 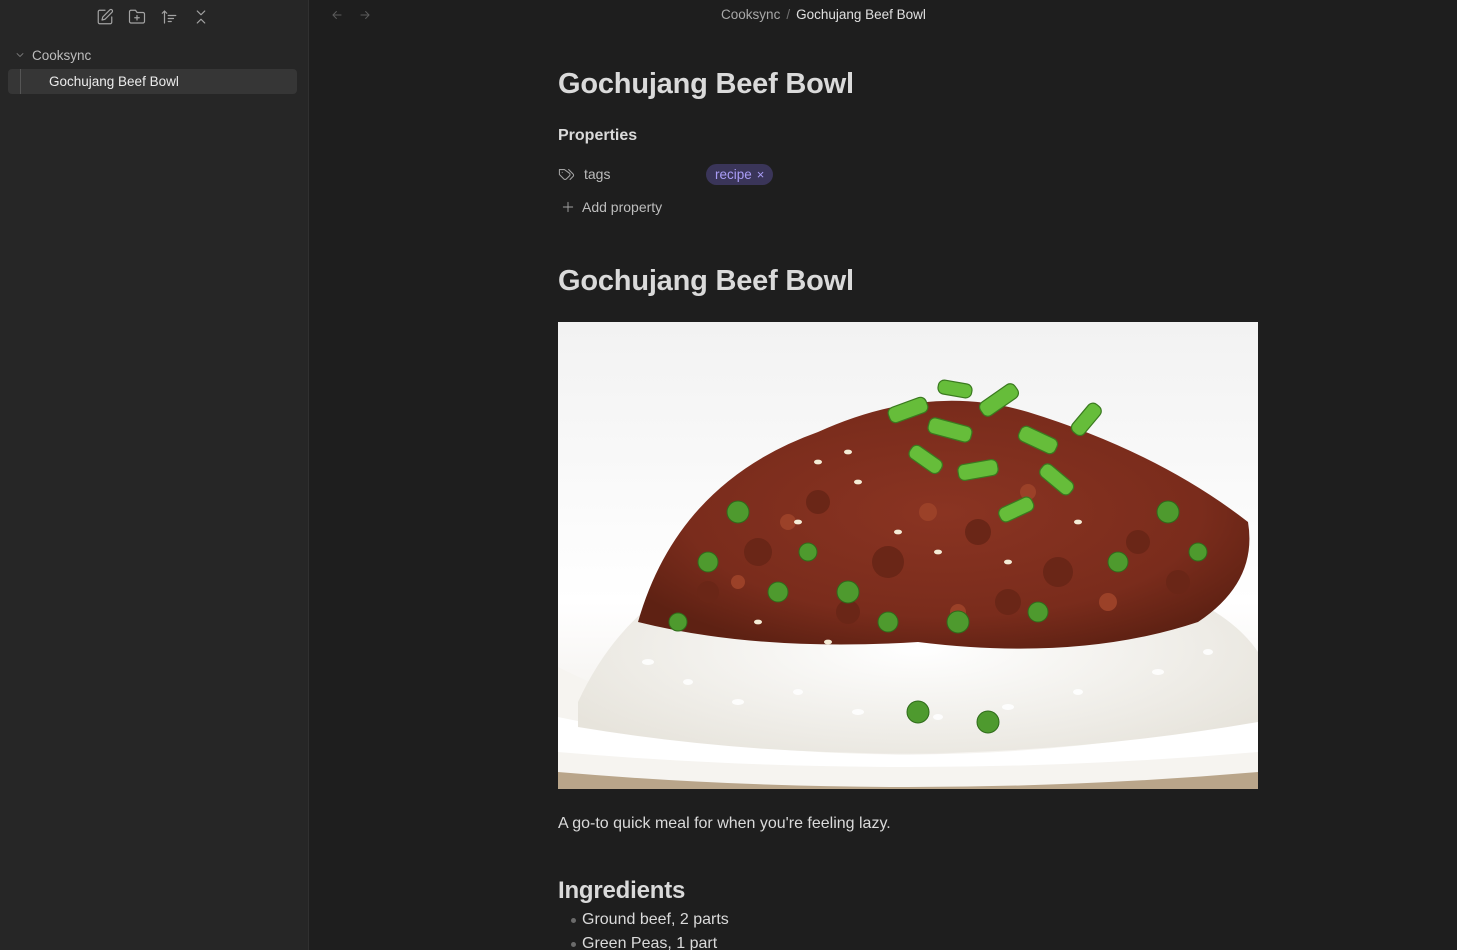 What do you see at coordinates (706, 84) in the screenshot?
I see `inline-title: Gochujang Beef Bowl` at bounding box center [706, 84].